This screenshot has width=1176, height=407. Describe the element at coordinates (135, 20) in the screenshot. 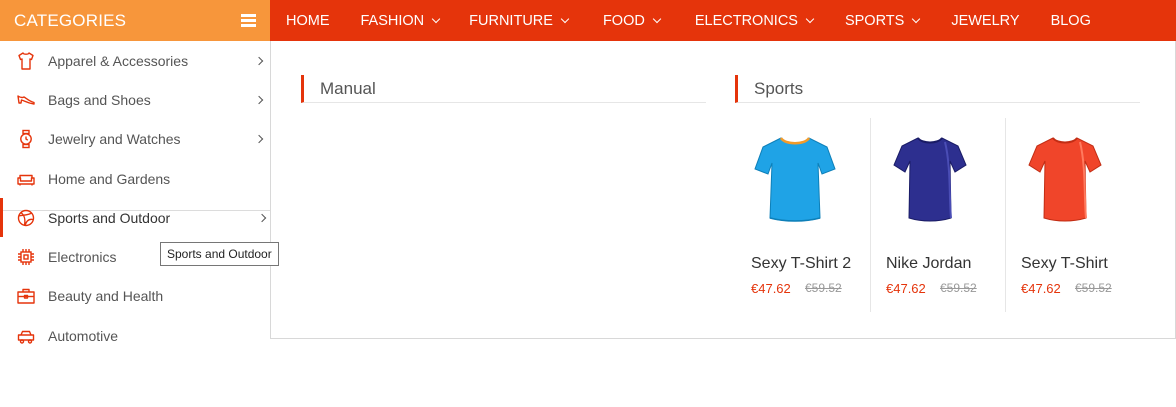

I see `categories-header: CATEGORIES` at that location.